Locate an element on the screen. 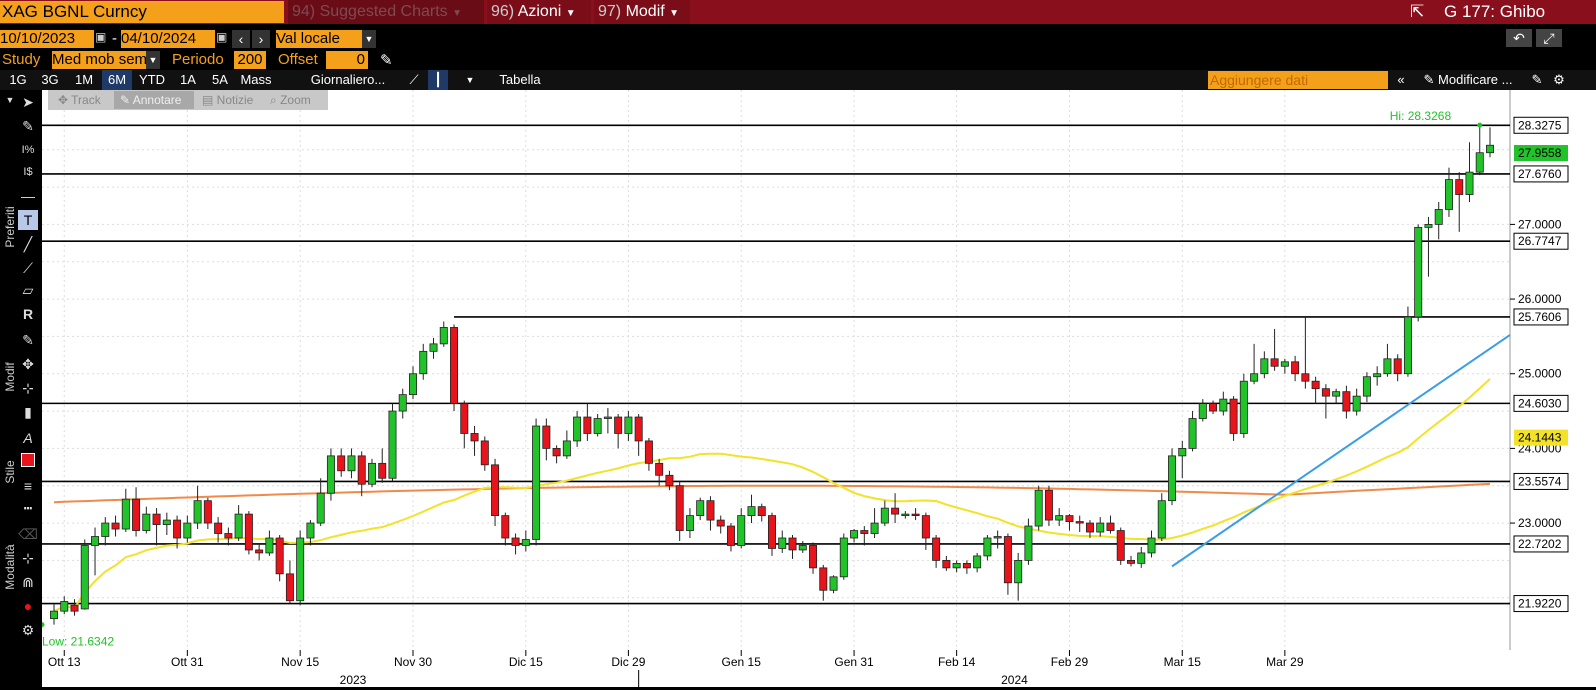 The height and width of the screenshot is (690, 1596). palette-icon: ● is located at coordinates (28, 606).